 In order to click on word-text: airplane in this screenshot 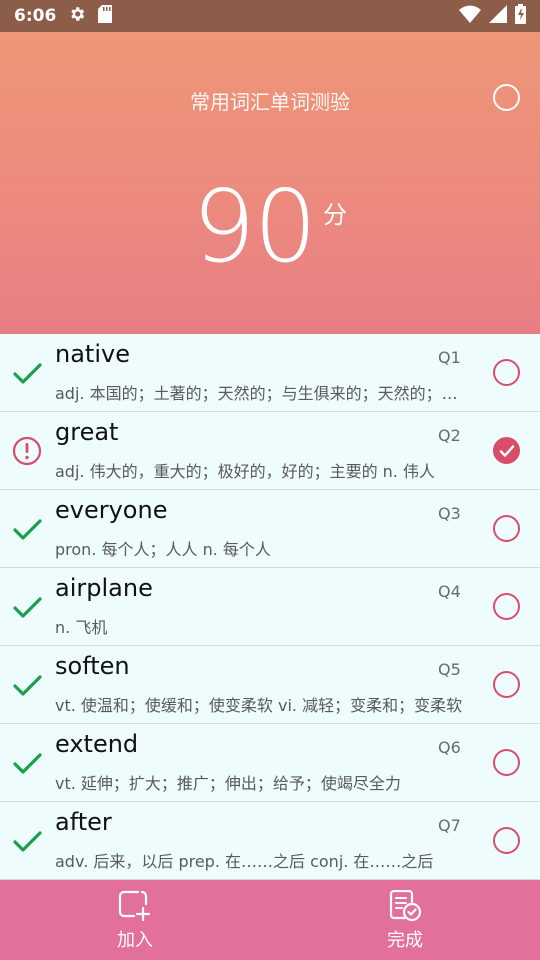, I will do `click(104, 588)`.